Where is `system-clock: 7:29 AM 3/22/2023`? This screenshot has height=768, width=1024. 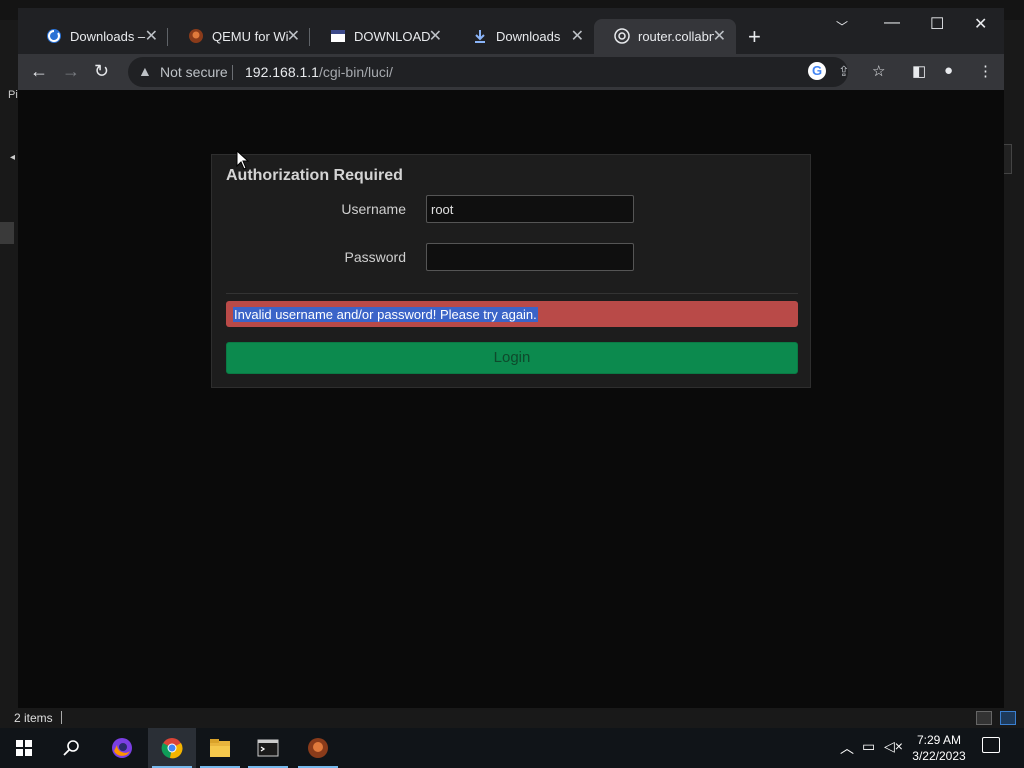
system-clock: 7:29 AM 3/22/2023 is located at coordinates (939, 748).